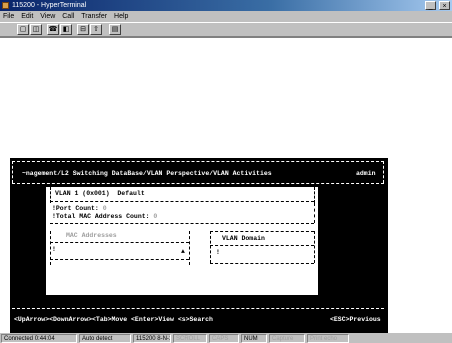 The width and height of the screenshot is (452, 343). I want to click on footer-esc-hint: <ESC>Previous, so click(355, 319).